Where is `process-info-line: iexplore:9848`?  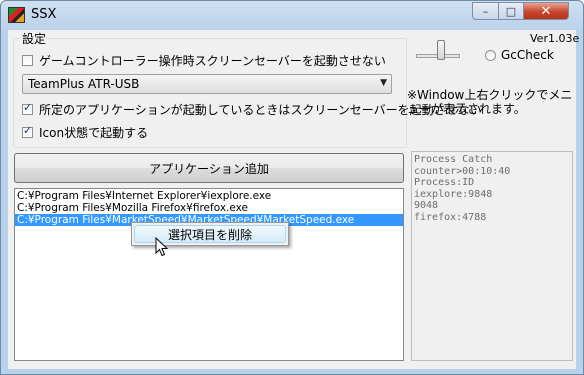 process-info-line: iexplore:9848 is located at coordinates (453, 194).